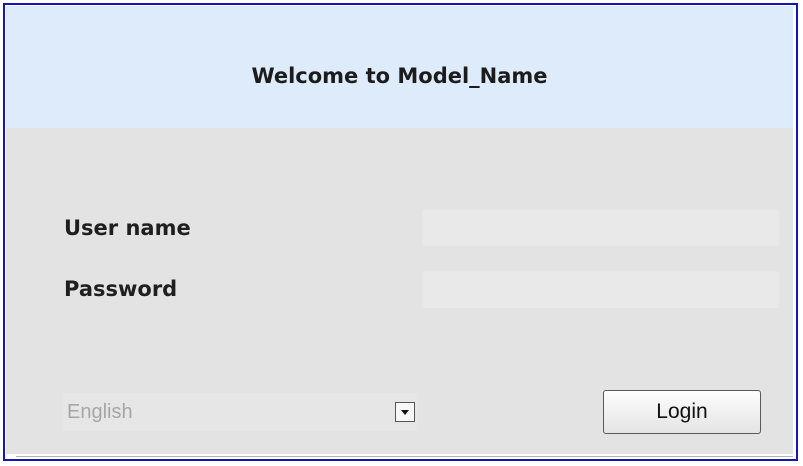 The width and height of the screenshot is (803, 466). I want to click on username-label: User name, so click(127, 228).